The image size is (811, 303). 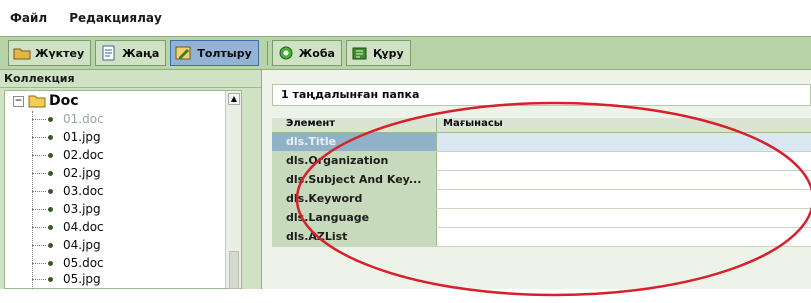 I want to click on row-element: dls.Title, so click(x=354, y=142).